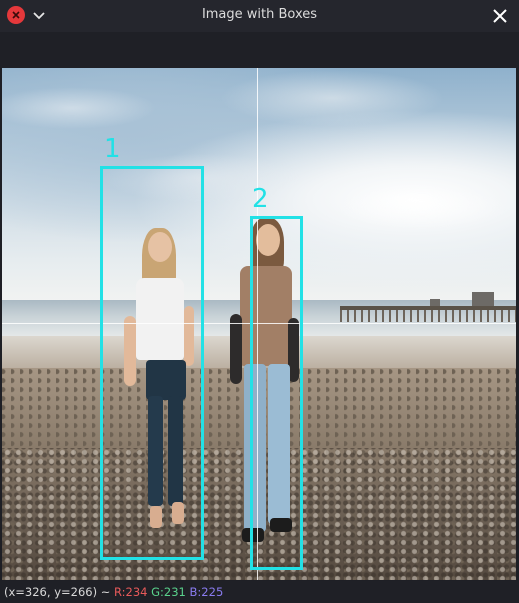 The image size is (519, 603). I want to click on title-bar: Image with Boxes, so click(259, 16).